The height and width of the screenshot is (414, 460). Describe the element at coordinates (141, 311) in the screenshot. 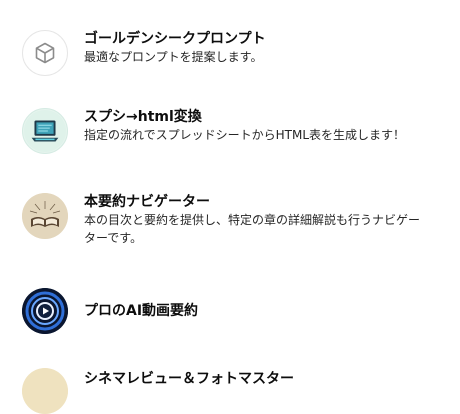

I see `gpt-title: プロのAI動画要約` at that location.